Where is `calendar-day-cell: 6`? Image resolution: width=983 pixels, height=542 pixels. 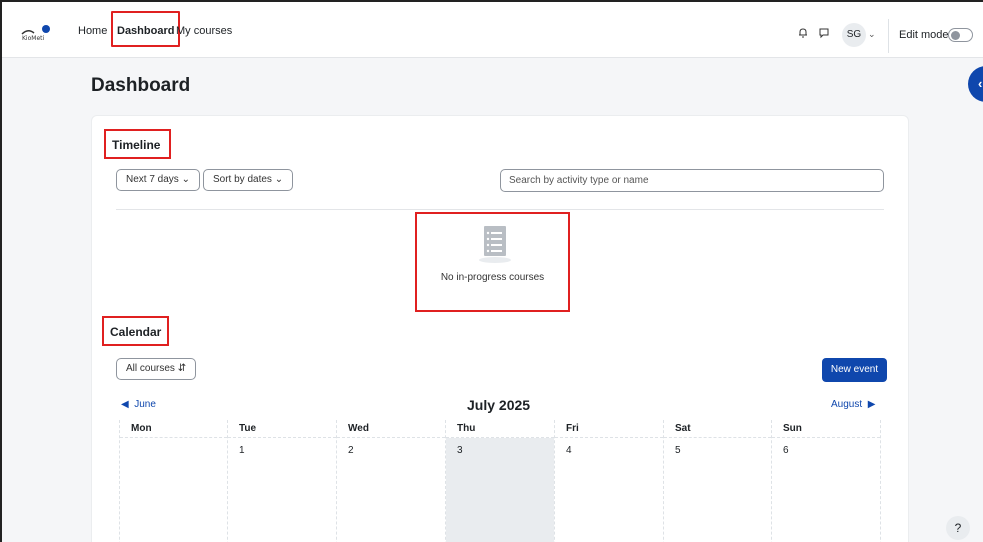
calendar-day-cell: 6 is located at coordinates (826, 490).